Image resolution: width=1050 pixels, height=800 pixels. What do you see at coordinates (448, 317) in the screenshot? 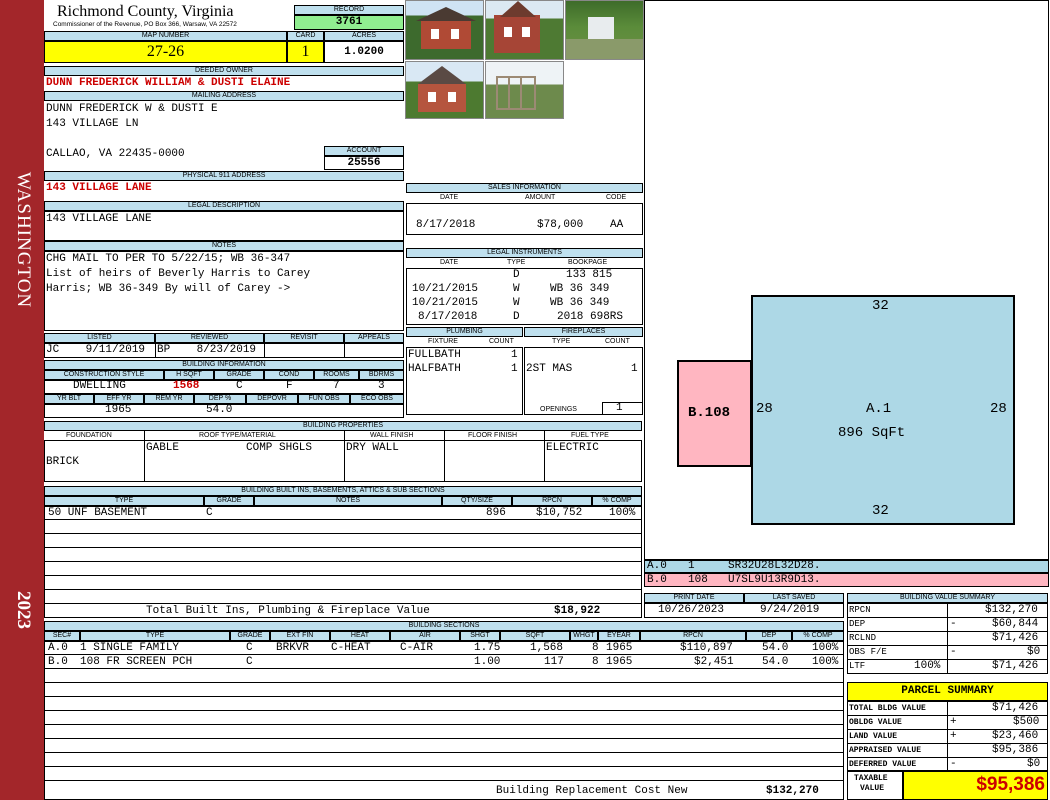
I see `li-row-4-date: 8/17/2018` at bounding box center [448, 317].